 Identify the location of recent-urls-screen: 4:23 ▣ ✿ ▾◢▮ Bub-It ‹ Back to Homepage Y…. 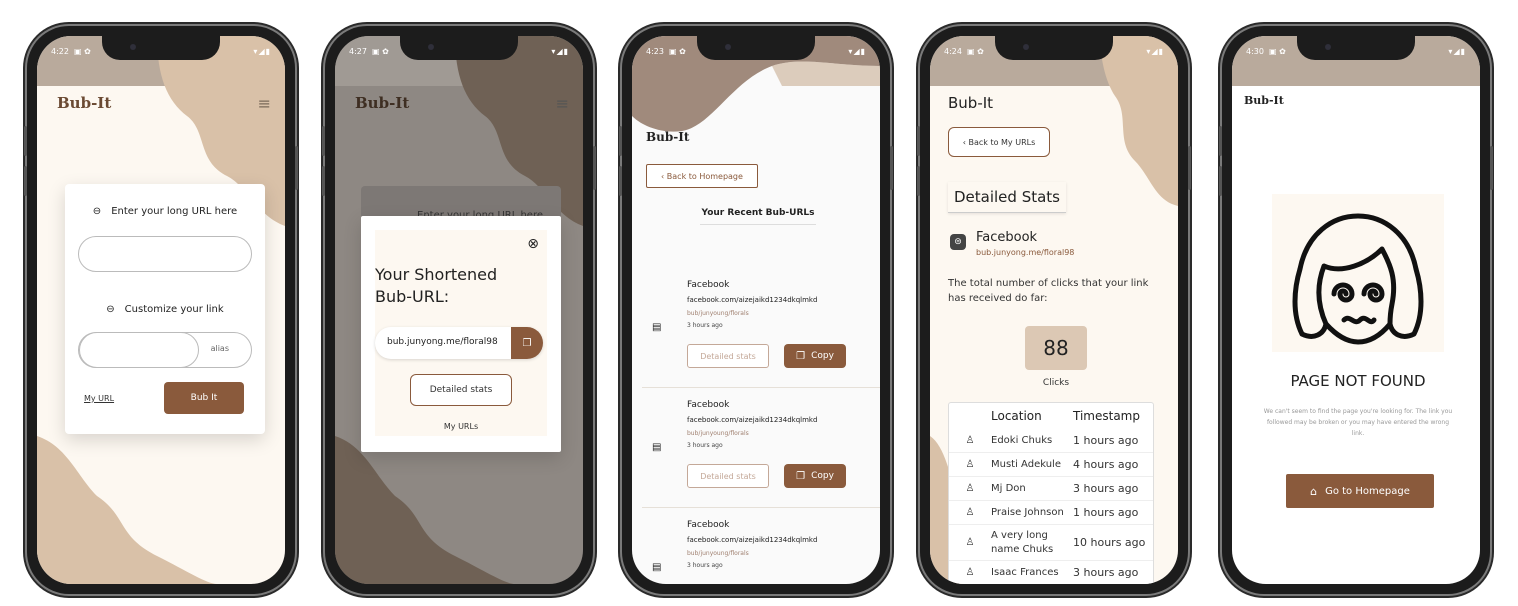
(756, 310).